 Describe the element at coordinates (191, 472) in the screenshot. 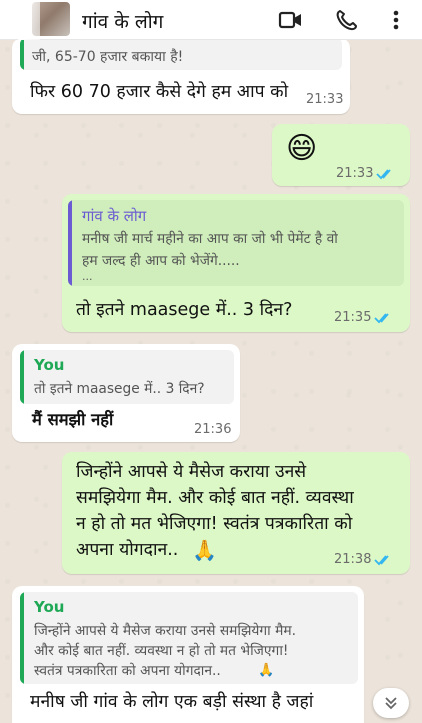

I see `message-text-line: जिन्होंने आपसे ये मैसेज कराया उनसे` at that location.